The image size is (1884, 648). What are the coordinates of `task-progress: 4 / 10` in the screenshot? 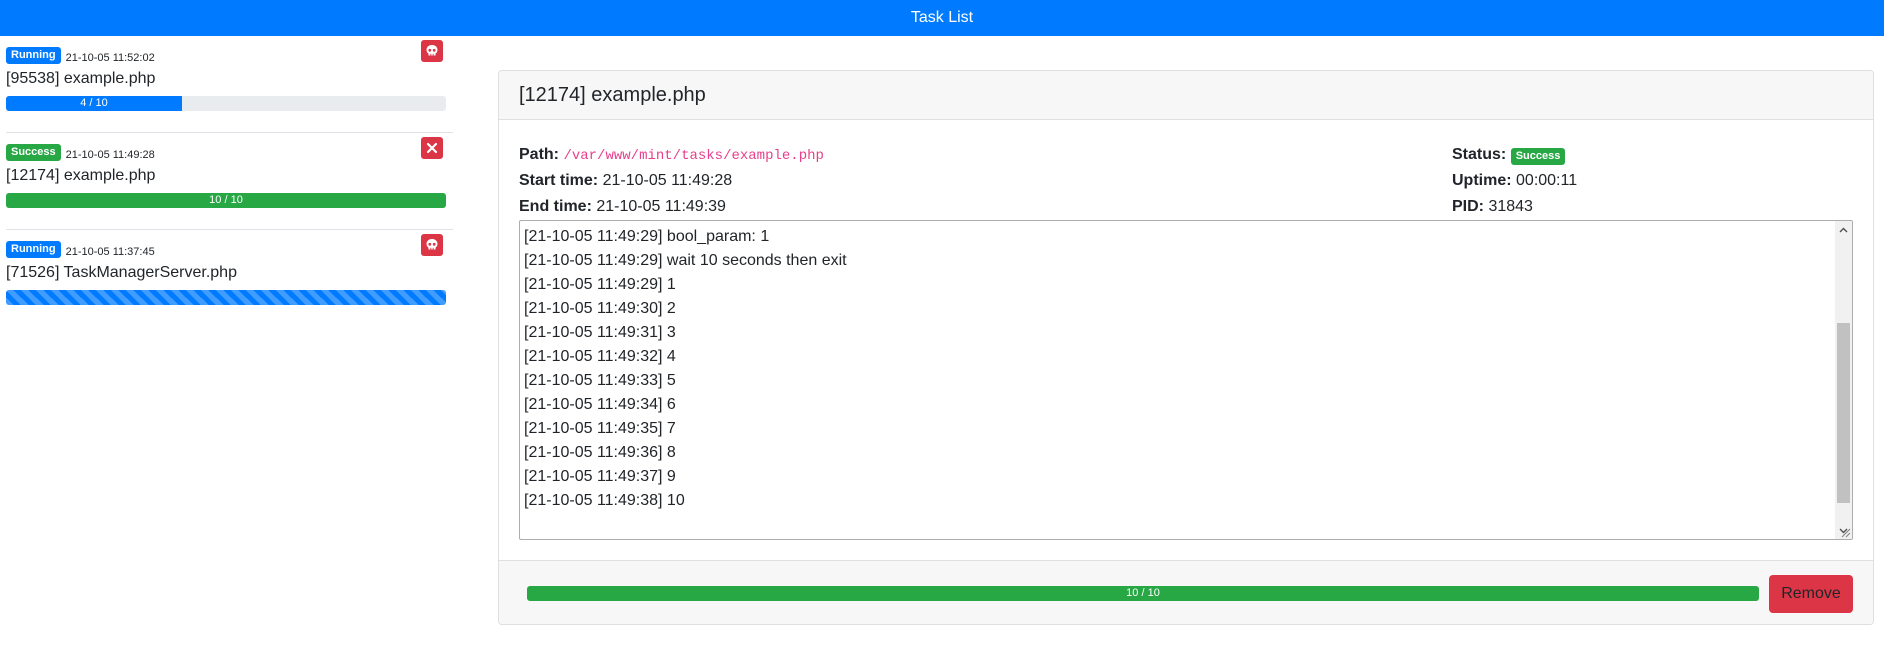 It's located at (226, 103).